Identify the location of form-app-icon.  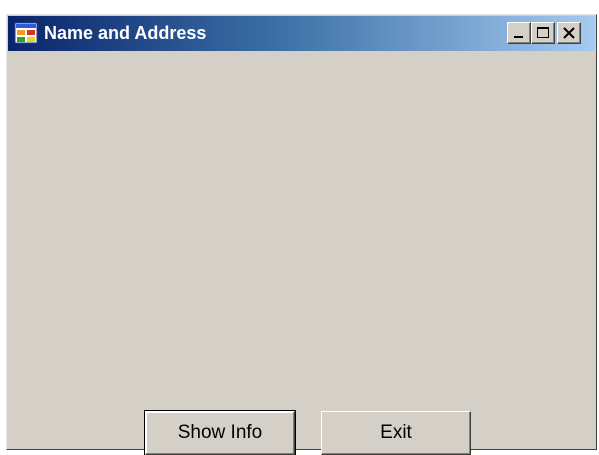
(26, 33).